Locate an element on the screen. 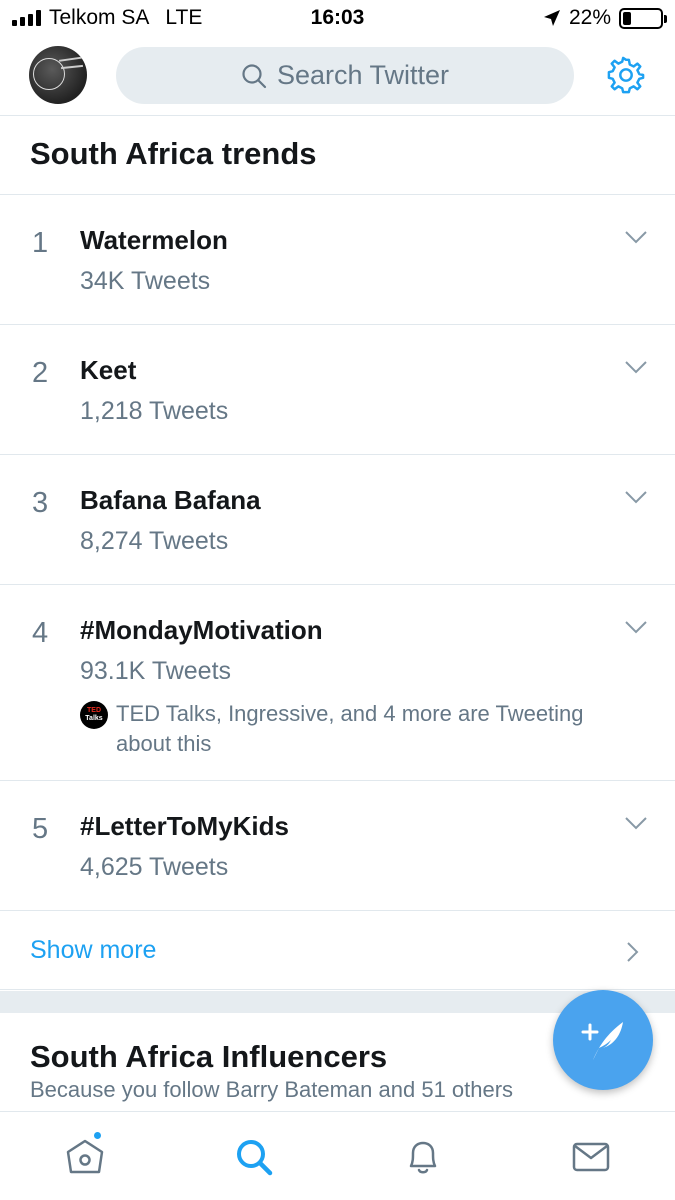  location-arrow-icon is located at coordinates (551, 18).